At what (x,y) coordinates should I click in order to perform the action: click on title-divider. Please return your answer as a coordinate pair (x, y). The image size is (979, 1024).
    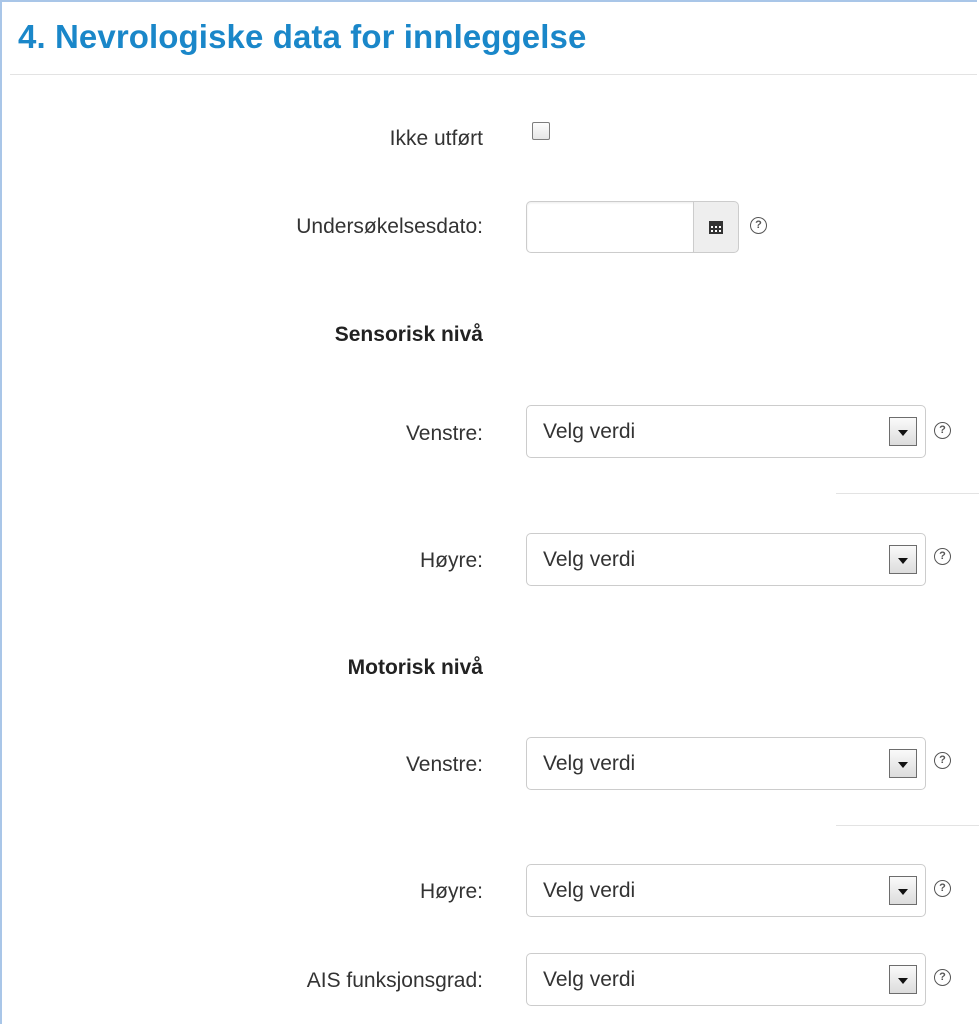
    Looking at the image, I should click on (493, 74).